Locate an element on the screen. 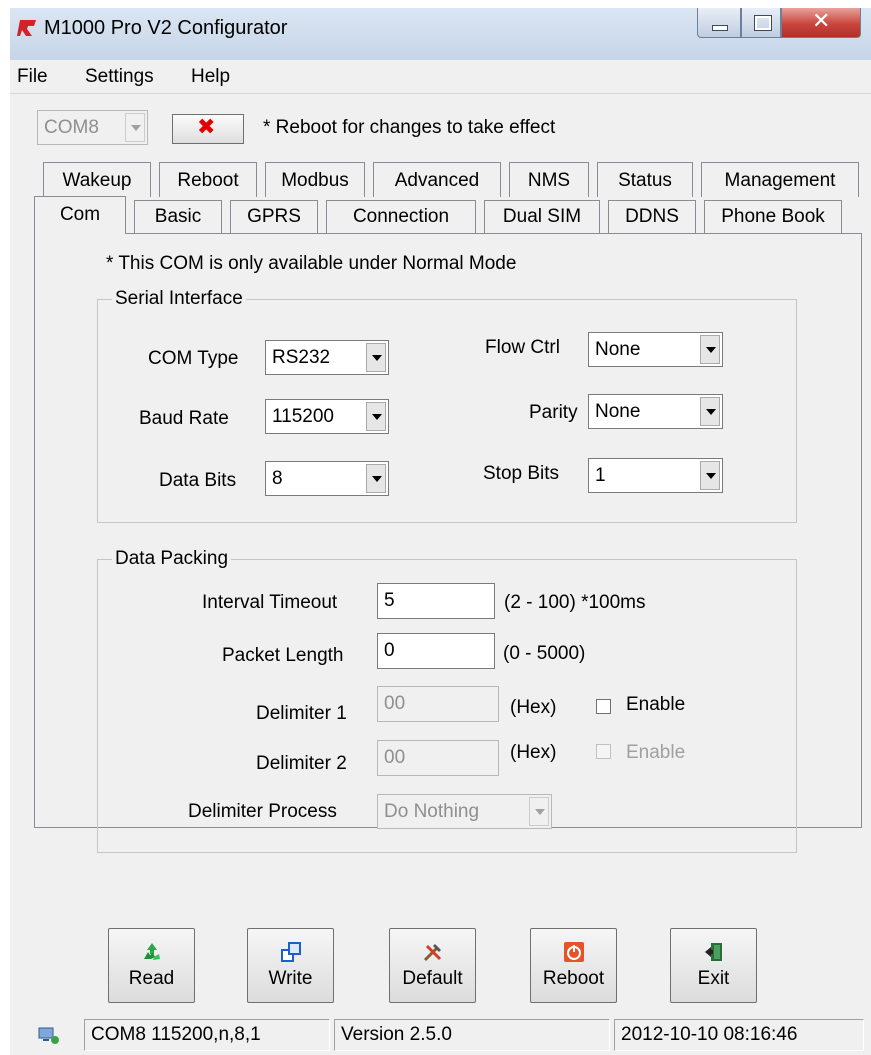 The height and width of the screenshot is (1055, 871). disconnect-x-icon: ✖ is located at coordinates (206, 127).